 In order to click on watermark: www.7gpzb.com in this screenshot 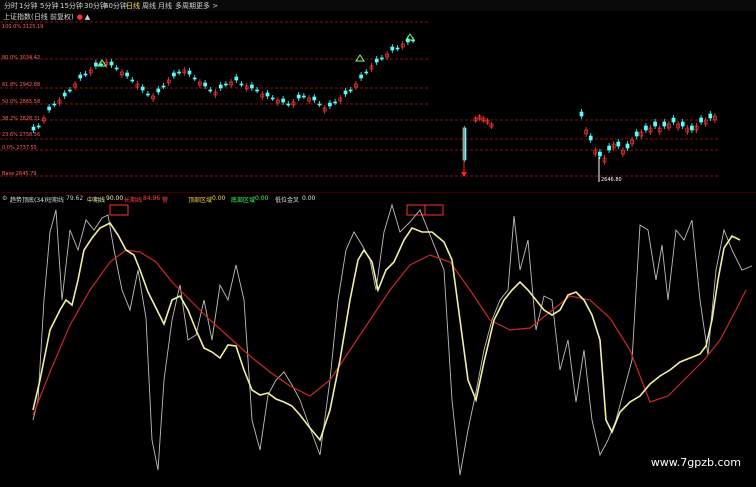, I will do `click(695, 462)`.